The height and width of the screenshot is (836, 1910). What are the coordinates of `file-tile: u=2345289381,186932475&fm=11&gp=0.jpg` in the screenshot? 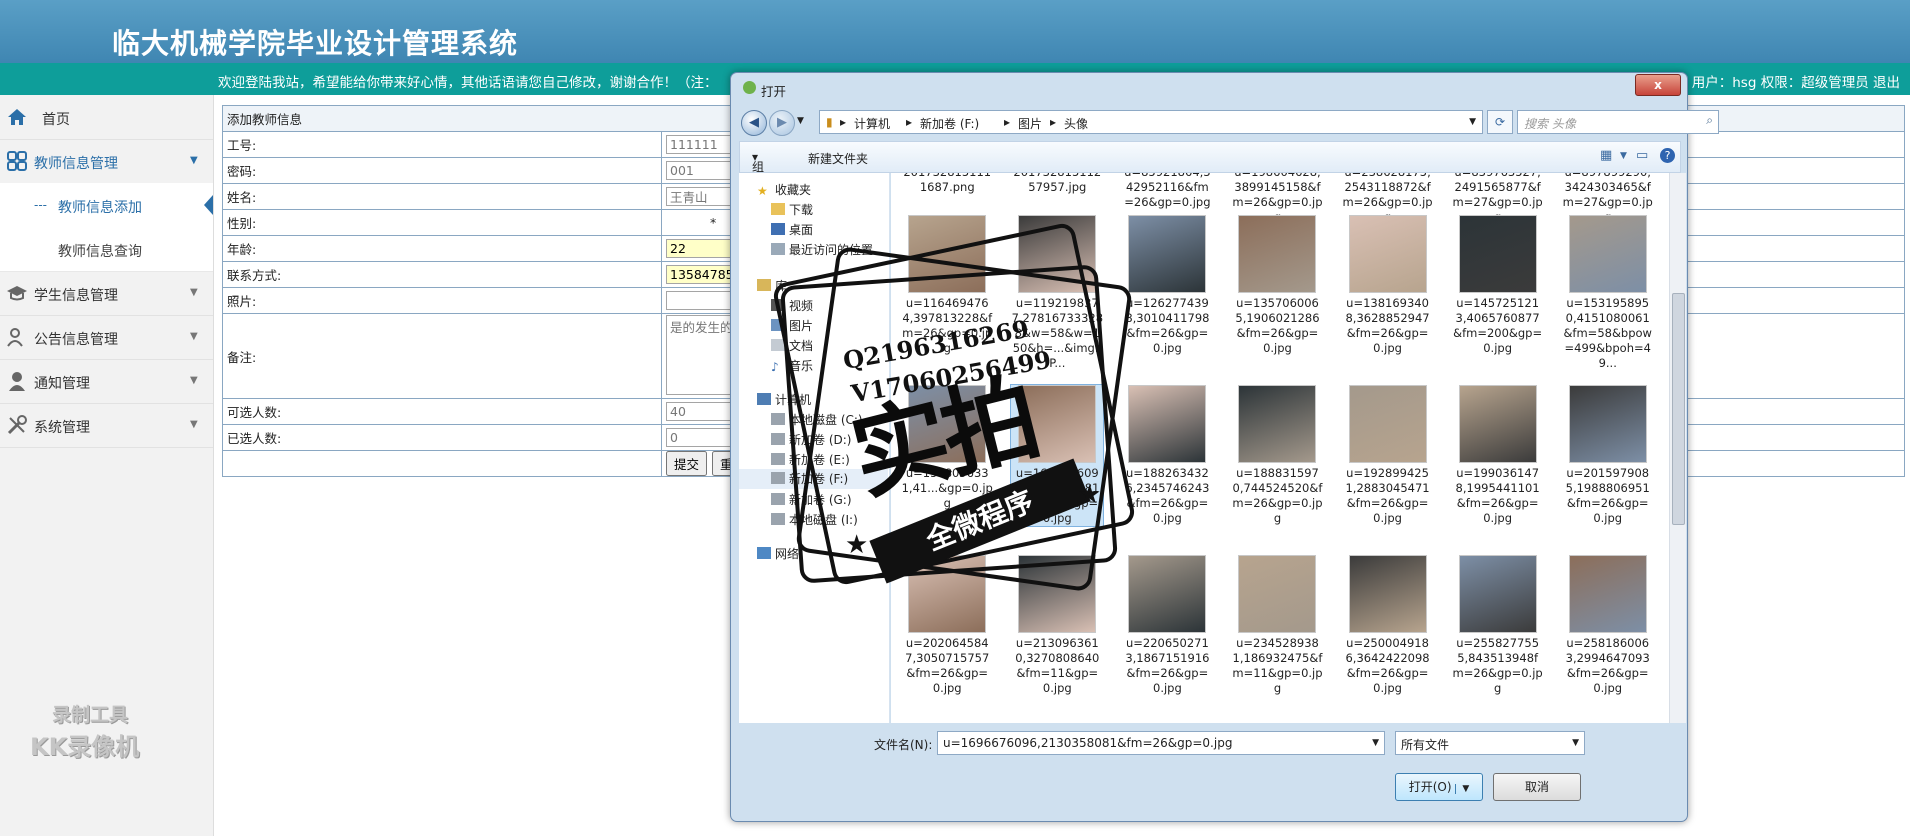 It's located at (1277, 625).